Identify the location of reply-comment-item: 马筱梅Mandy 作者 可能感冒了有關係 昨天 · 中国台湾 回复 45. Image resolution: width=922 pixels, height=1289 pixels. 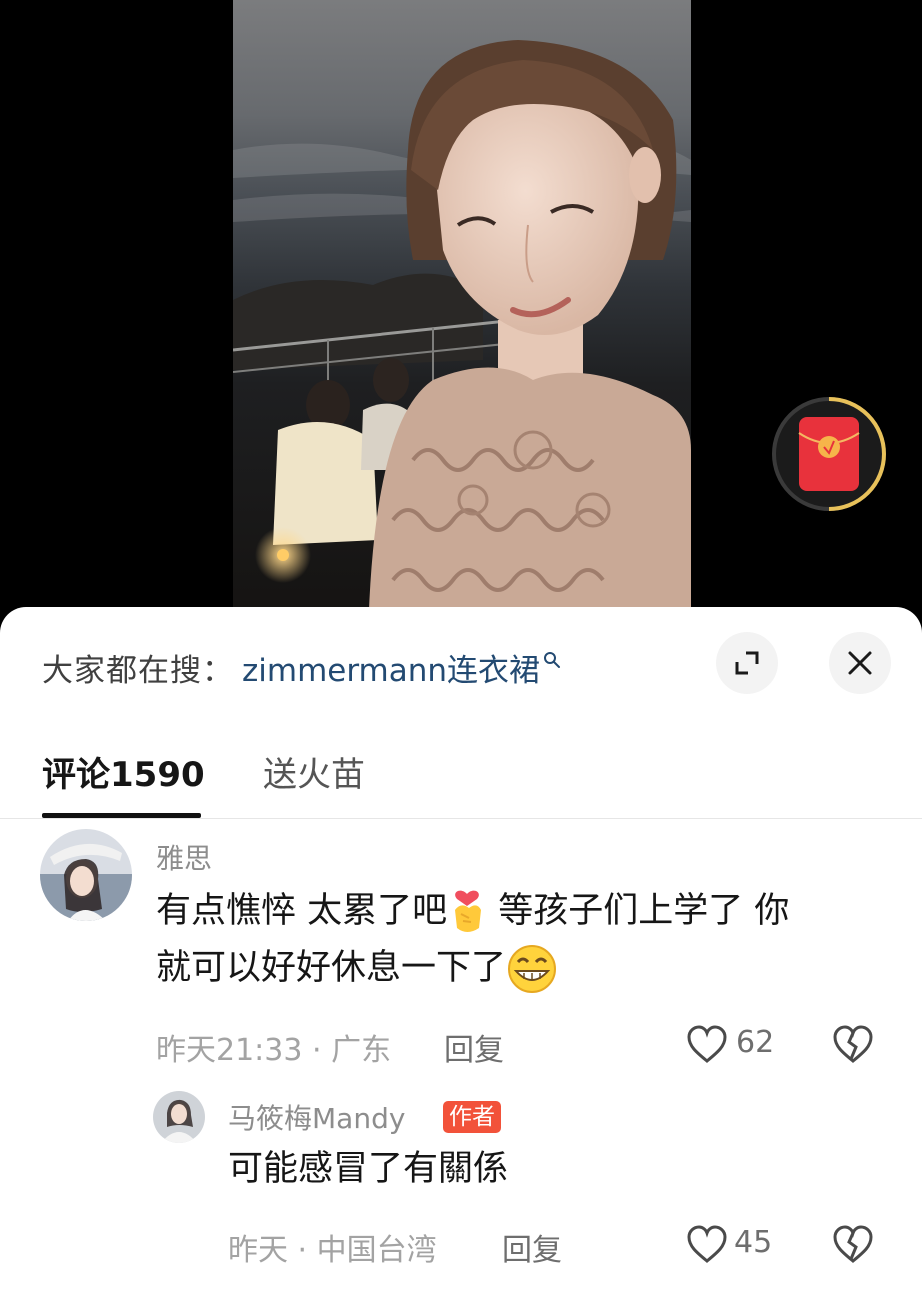
(461, 1181).